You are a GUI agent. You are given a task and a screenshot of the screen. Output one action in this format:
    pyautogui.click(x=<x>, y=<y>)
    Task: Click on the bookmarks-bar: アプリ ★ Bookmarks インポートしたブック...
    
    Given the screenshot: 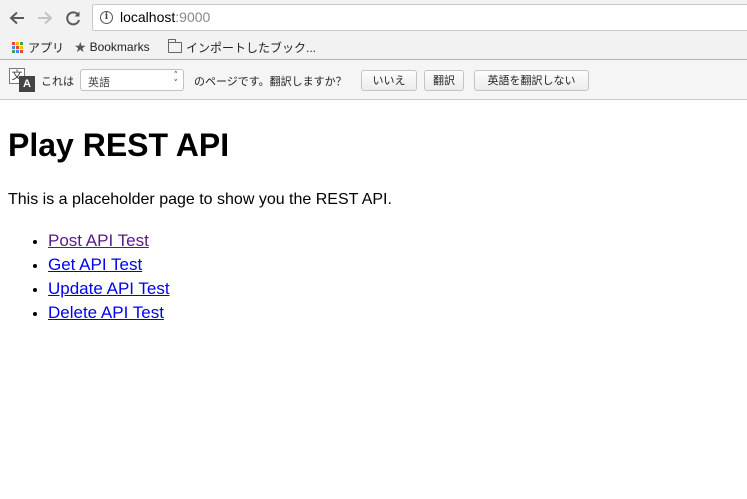 What is the action you would take?
    pyautogui.click(x=373, y=47)
    